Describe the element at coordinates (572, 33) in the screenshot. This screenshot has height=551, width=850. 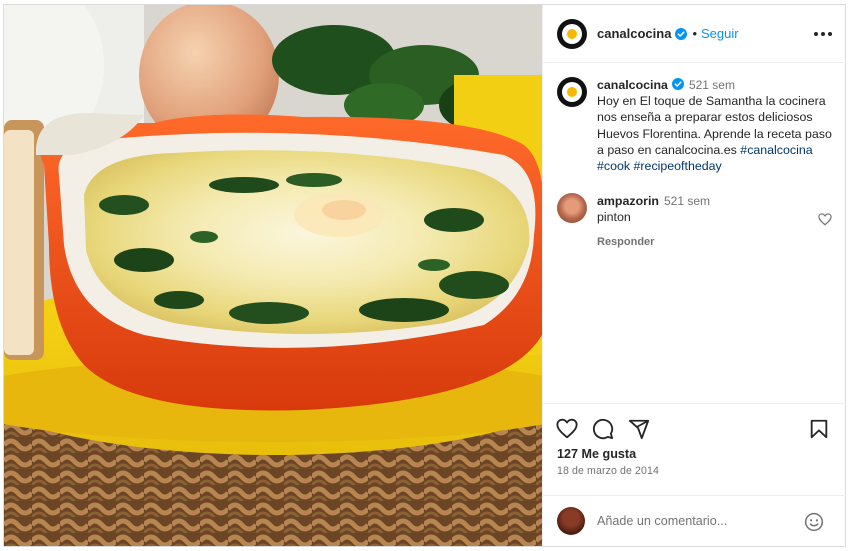
I see `author-avatar` at that location.